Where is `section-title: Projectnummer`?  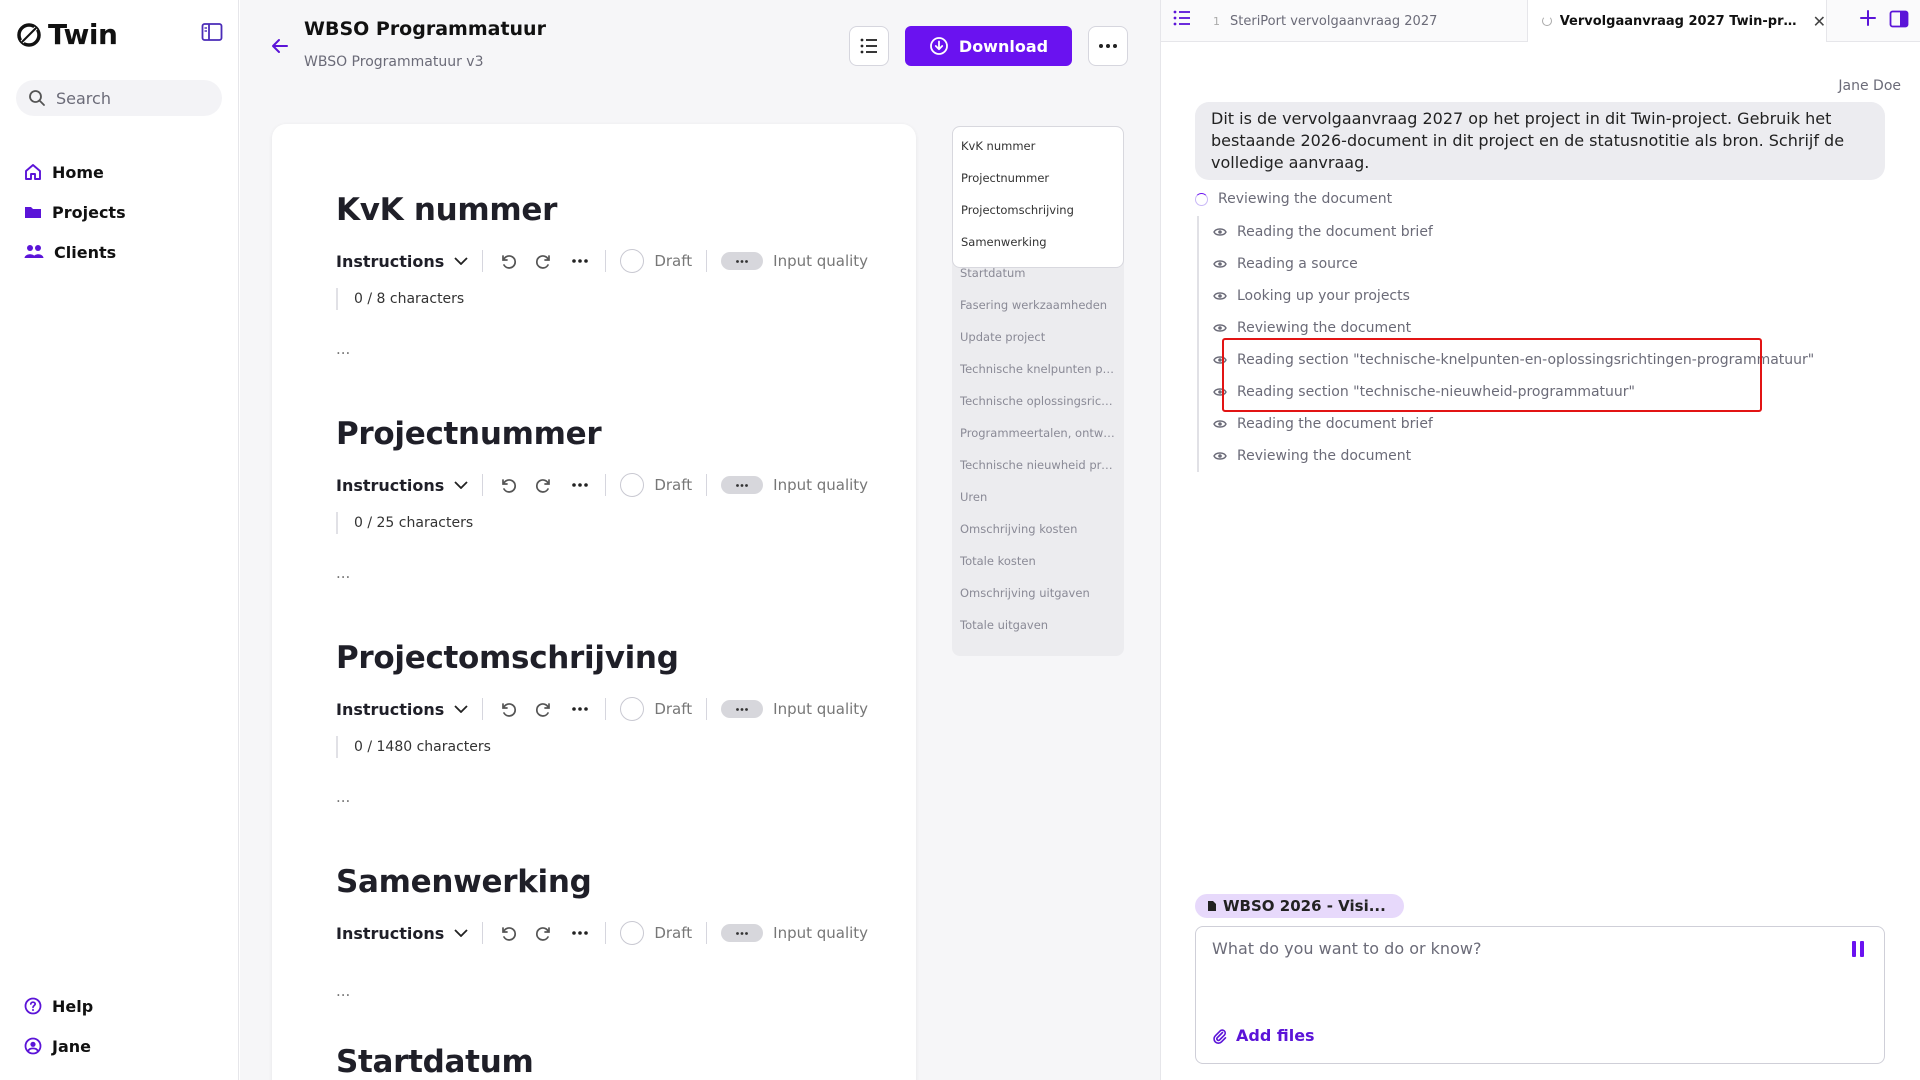 section-title: Projectnummer is located at coordinates (616, 434).